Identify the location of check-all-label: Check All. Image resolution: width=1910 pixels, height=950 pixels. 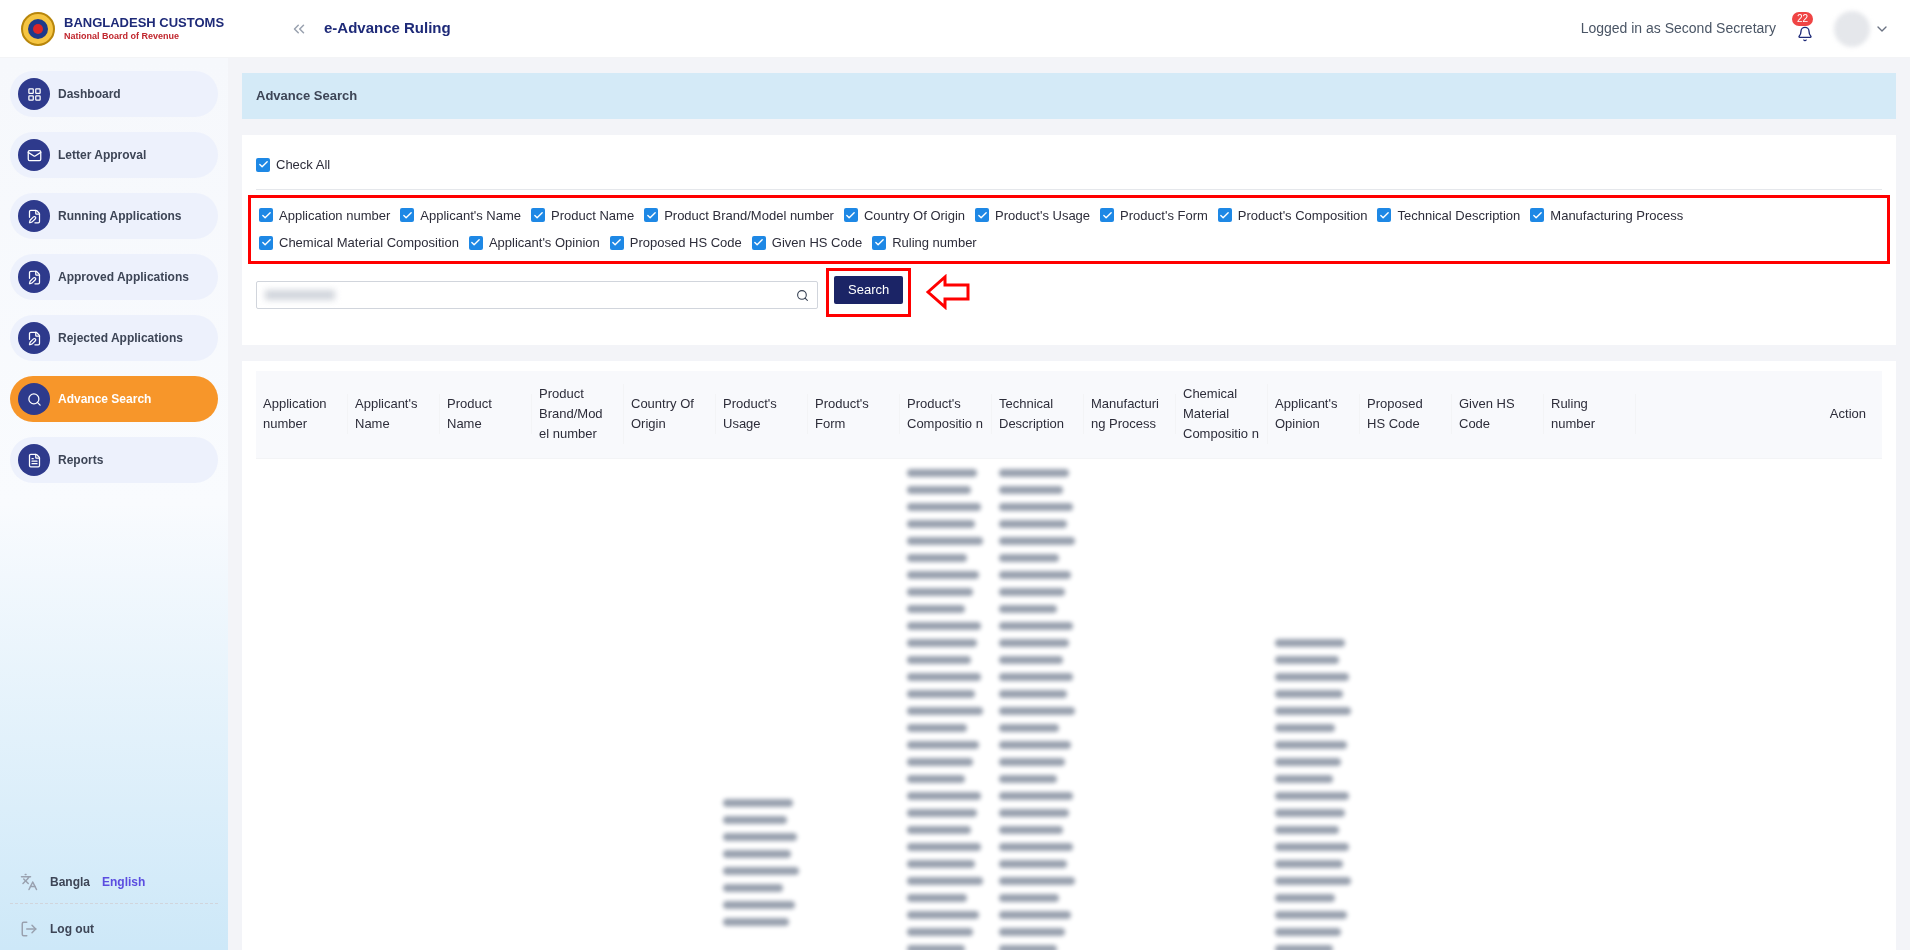
(303, 165).